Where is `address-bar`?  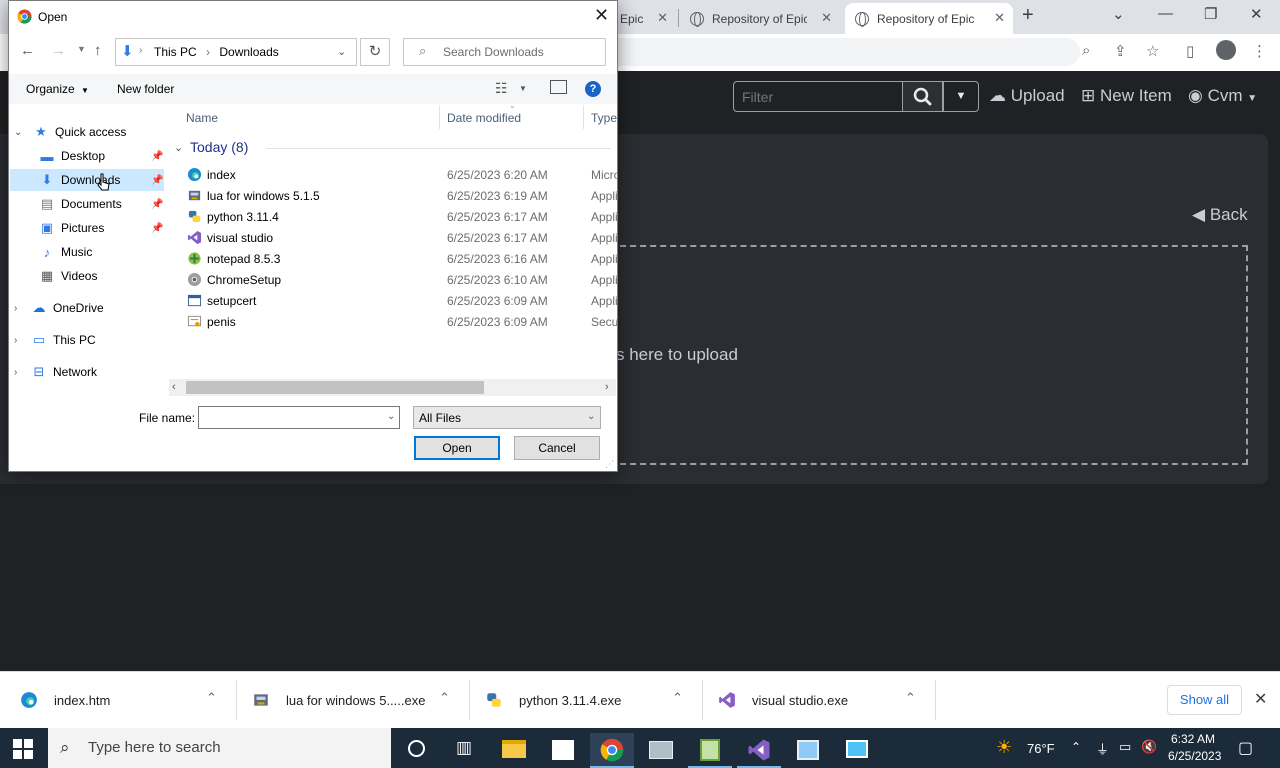
address-bar is located at coordinates (845, 52).